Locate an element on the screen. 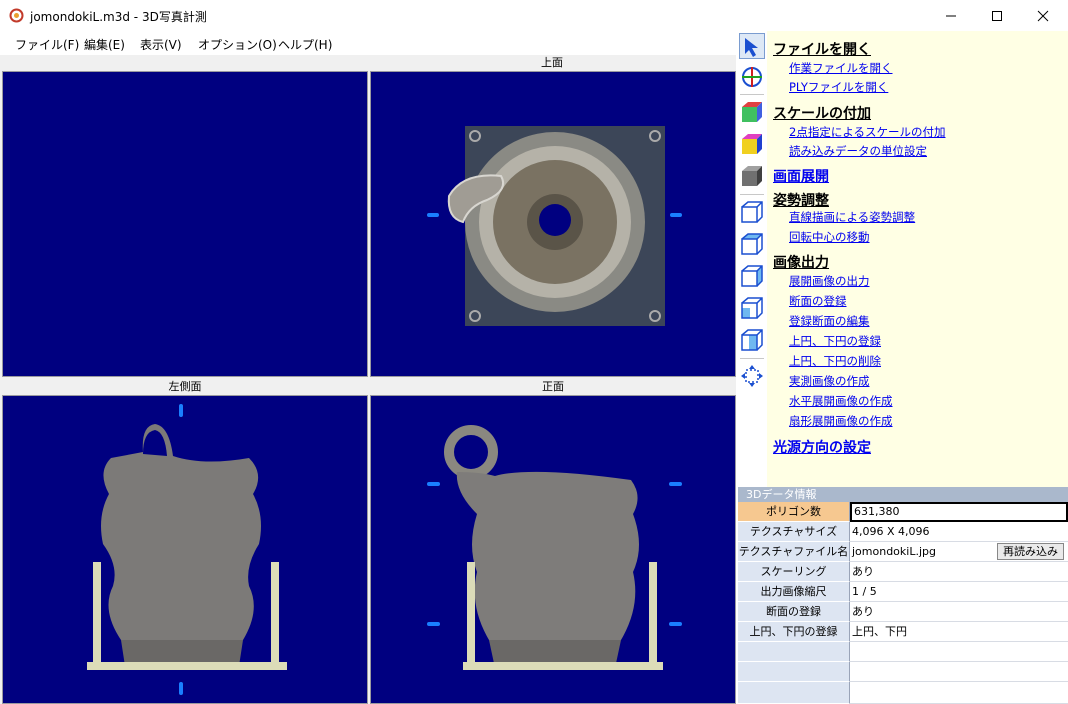  grid-value: 上円、下円 is located at coordinates (959, 632).